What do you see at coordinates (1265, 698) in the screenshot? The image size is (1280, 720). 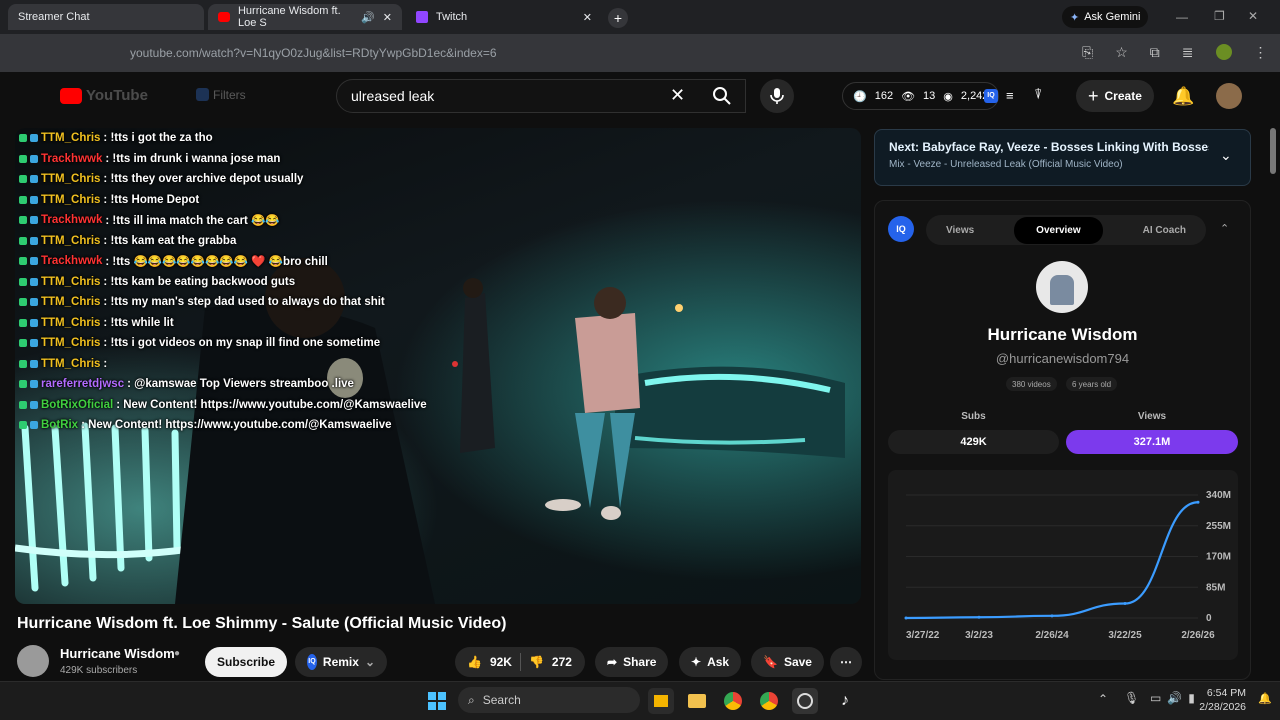 I see `notification-icon: 🔔` at bounding box center [1265, 698].